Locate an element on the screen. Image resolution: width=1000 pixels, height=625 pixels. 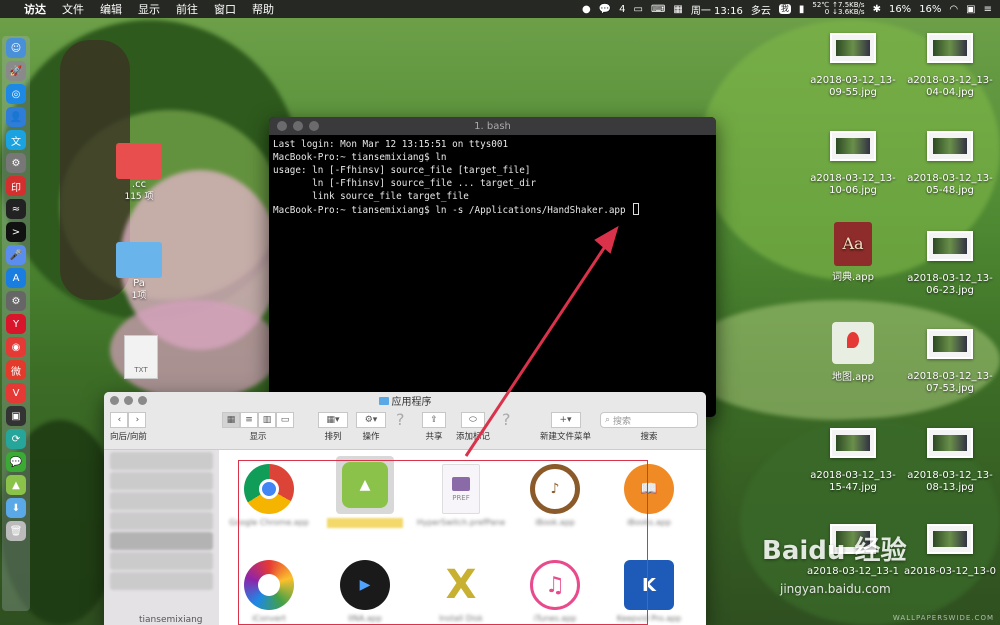
app-store-icon: A is located at coordinates (16, 278).